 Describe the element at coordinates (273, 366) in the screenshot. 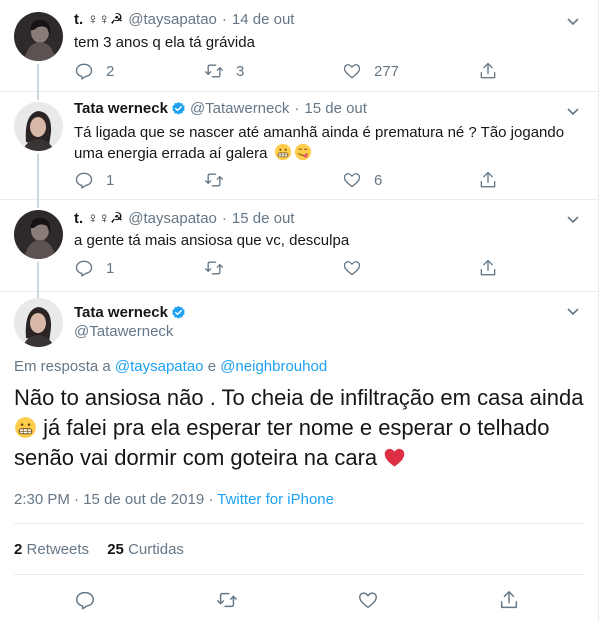

I see `reply-user-link-2: @neighbrouhod` at that location.